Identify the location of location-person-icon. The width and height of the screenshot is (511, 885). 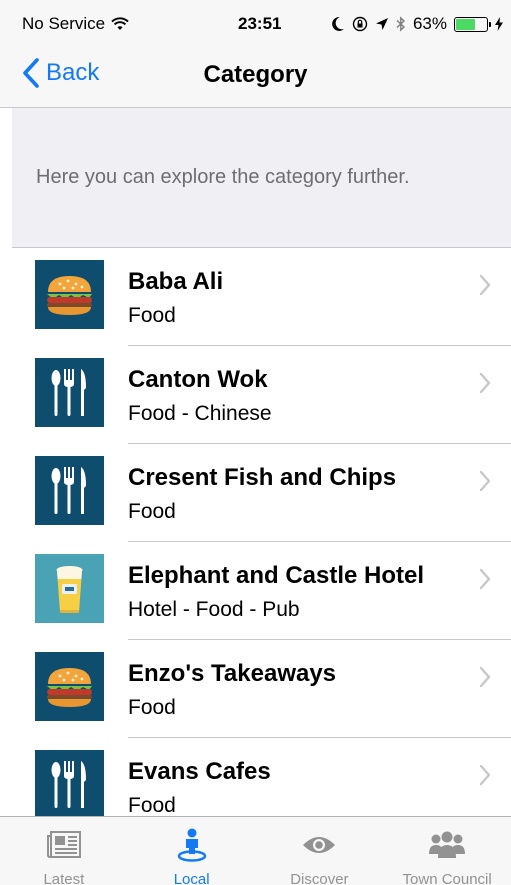
(192, 845).